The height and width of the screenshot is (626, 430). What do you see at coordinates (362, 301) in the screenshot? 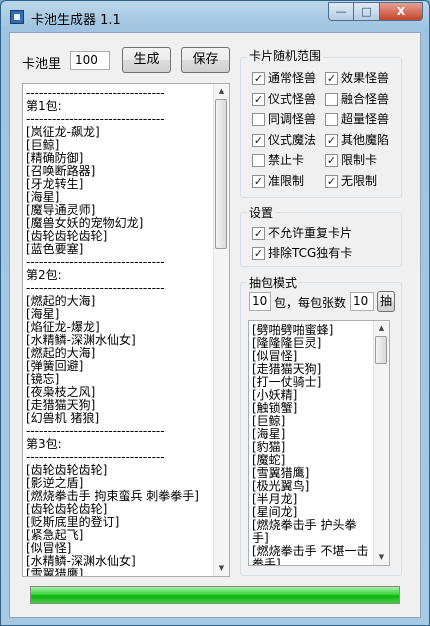
I see `cards-per-pack-input: 10` at bounding box center [362, 301].